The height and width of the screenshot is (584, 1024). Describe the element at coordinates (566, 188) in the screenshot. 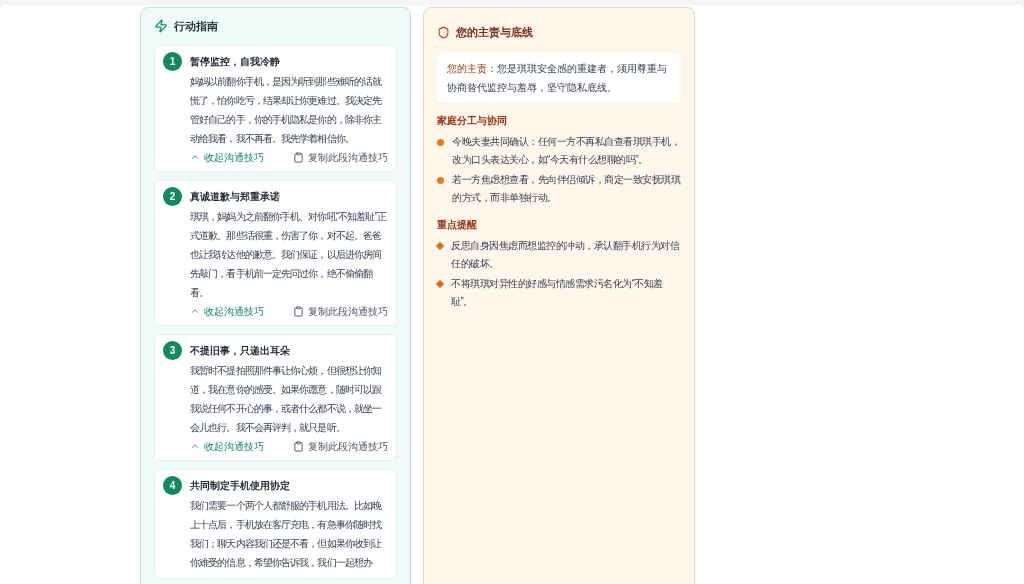

I see `duty-item: 若一方焦虑想查看，先向伴侣倾诉，商定一致安抚琪琪的方式，而非单独行动。` at that location.